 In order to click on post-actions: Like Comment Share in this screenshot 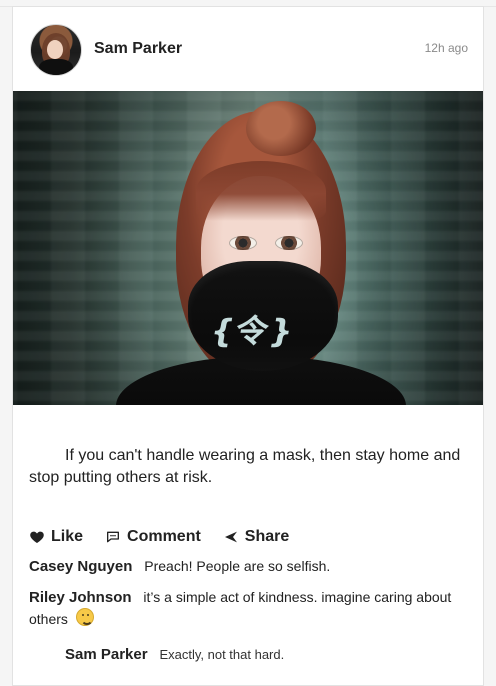, I will do `click(249, 537)`.